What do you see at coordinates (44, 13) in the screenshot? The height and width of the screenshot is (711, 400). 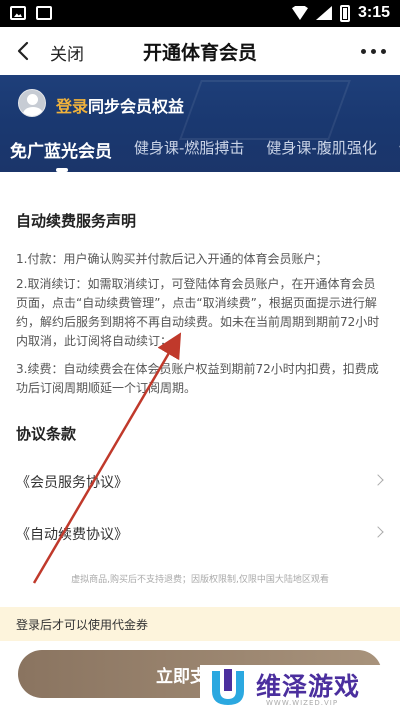 I see `notification-icon` at bounding box center [44, 13].